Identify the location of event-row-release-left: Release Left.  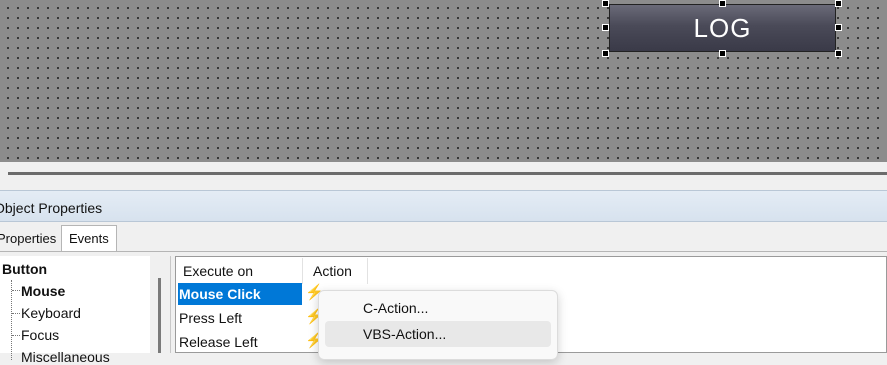
(240, 342).